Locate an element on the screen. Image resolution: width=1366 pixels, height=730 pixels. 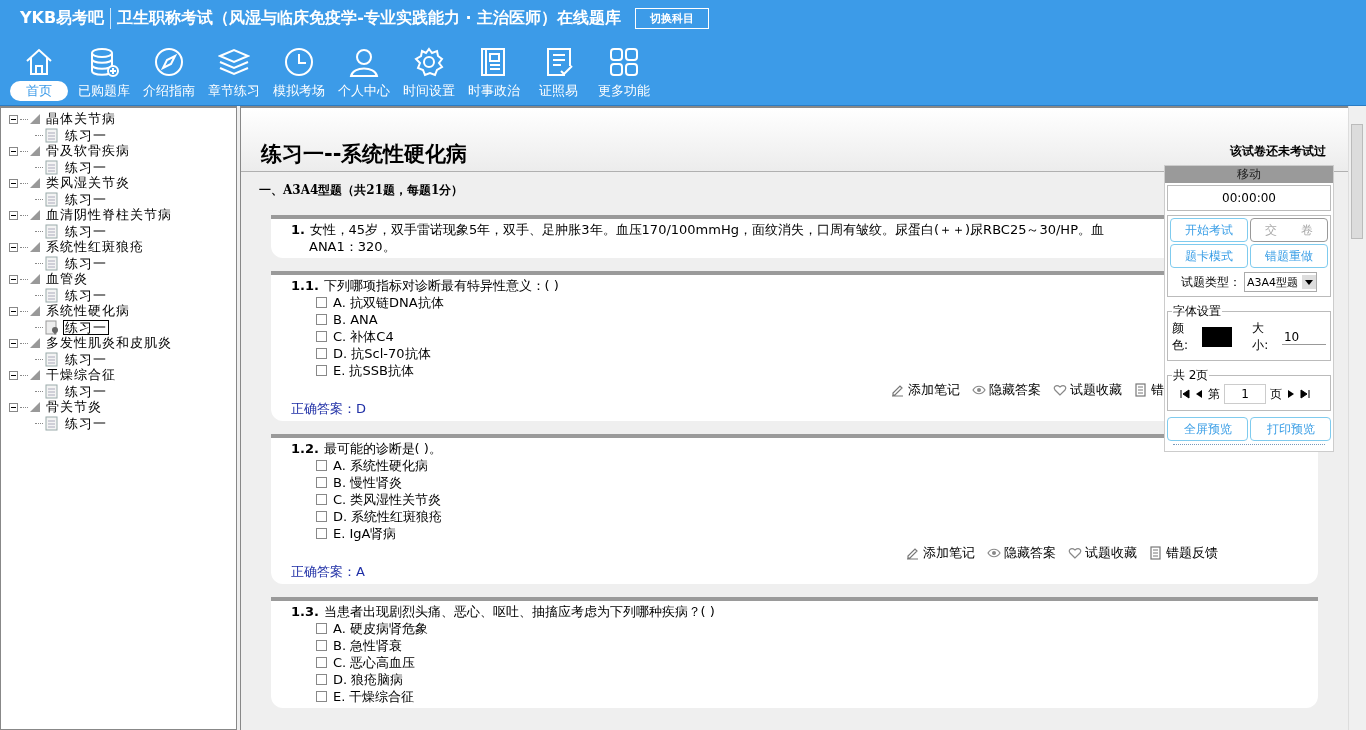
panel-header: 移动 is located at coordinates (1249, 174).